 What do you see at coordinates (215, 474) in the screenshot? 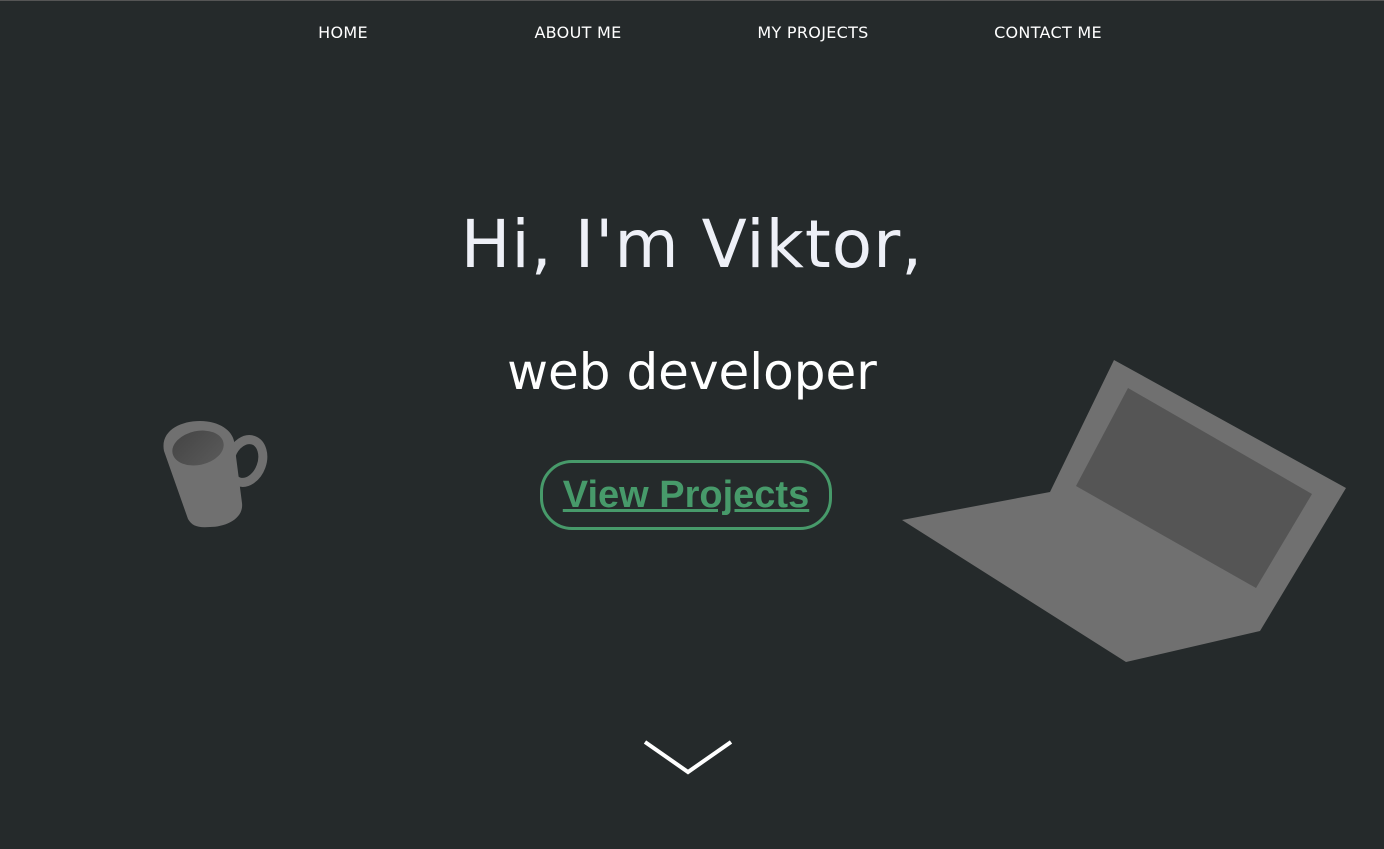
I see `coffee-mug-icon` at bounding box center [215, 474].